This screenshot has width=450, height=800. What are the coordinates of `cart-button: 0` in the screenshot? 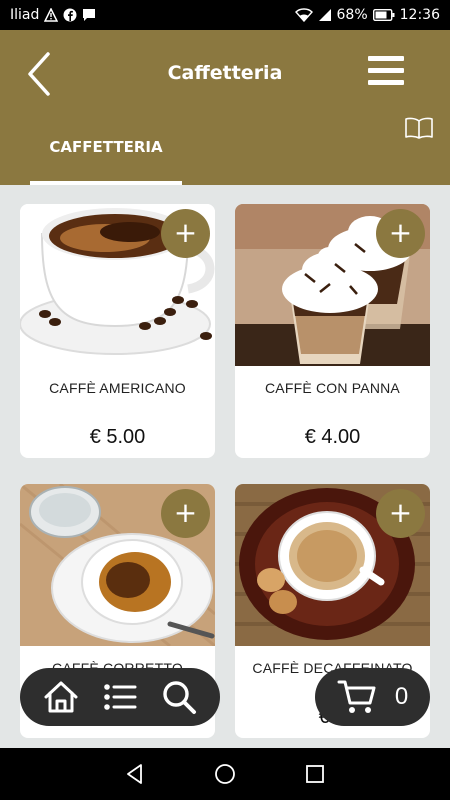 It's located at (372, 697).